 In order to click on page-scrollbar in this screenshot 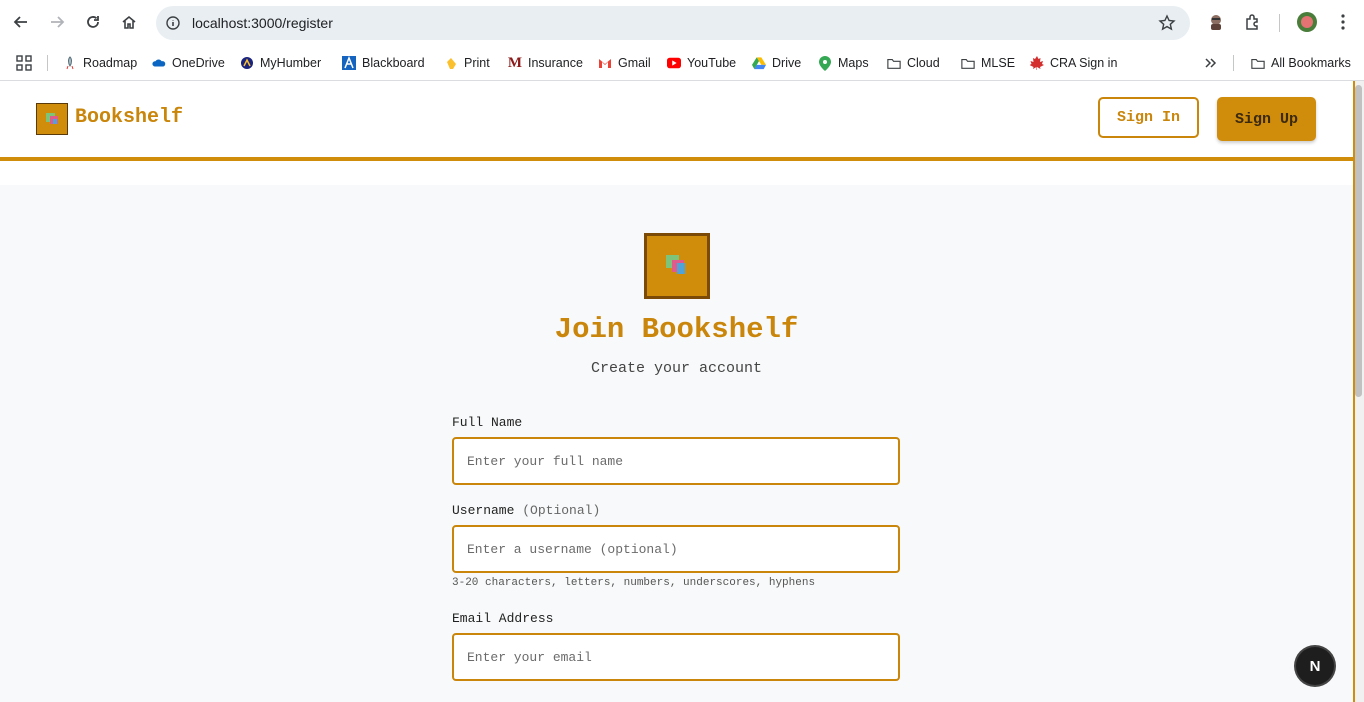, I will do `click(1358, 391)`.